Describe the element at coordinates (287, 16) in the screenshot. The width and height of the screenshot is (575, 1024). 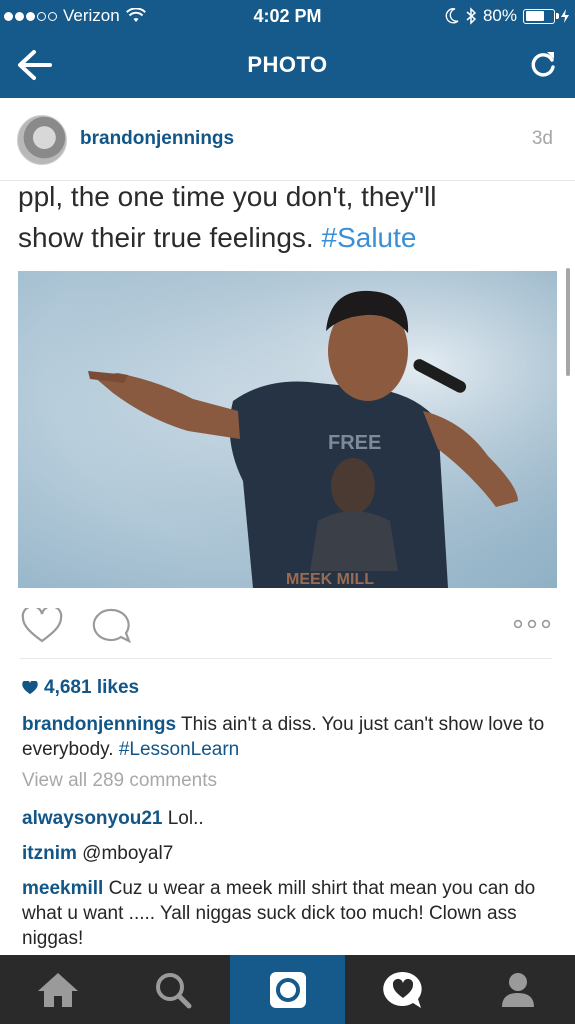
I see `status-bar: Verizon 4:02 PM 80%` at that location.